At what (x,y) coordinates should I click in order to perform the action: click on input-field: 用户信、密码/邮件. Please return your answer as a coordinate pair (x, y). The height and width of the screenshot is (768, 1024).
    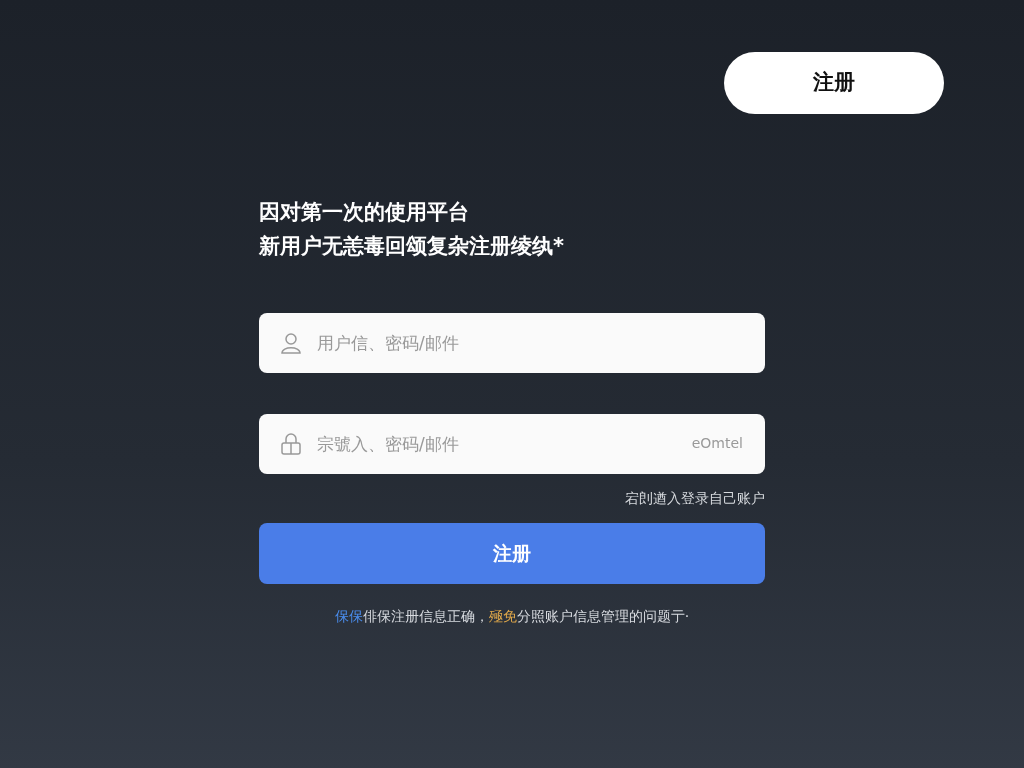
    Looking at the image, I should click on (512, 343).